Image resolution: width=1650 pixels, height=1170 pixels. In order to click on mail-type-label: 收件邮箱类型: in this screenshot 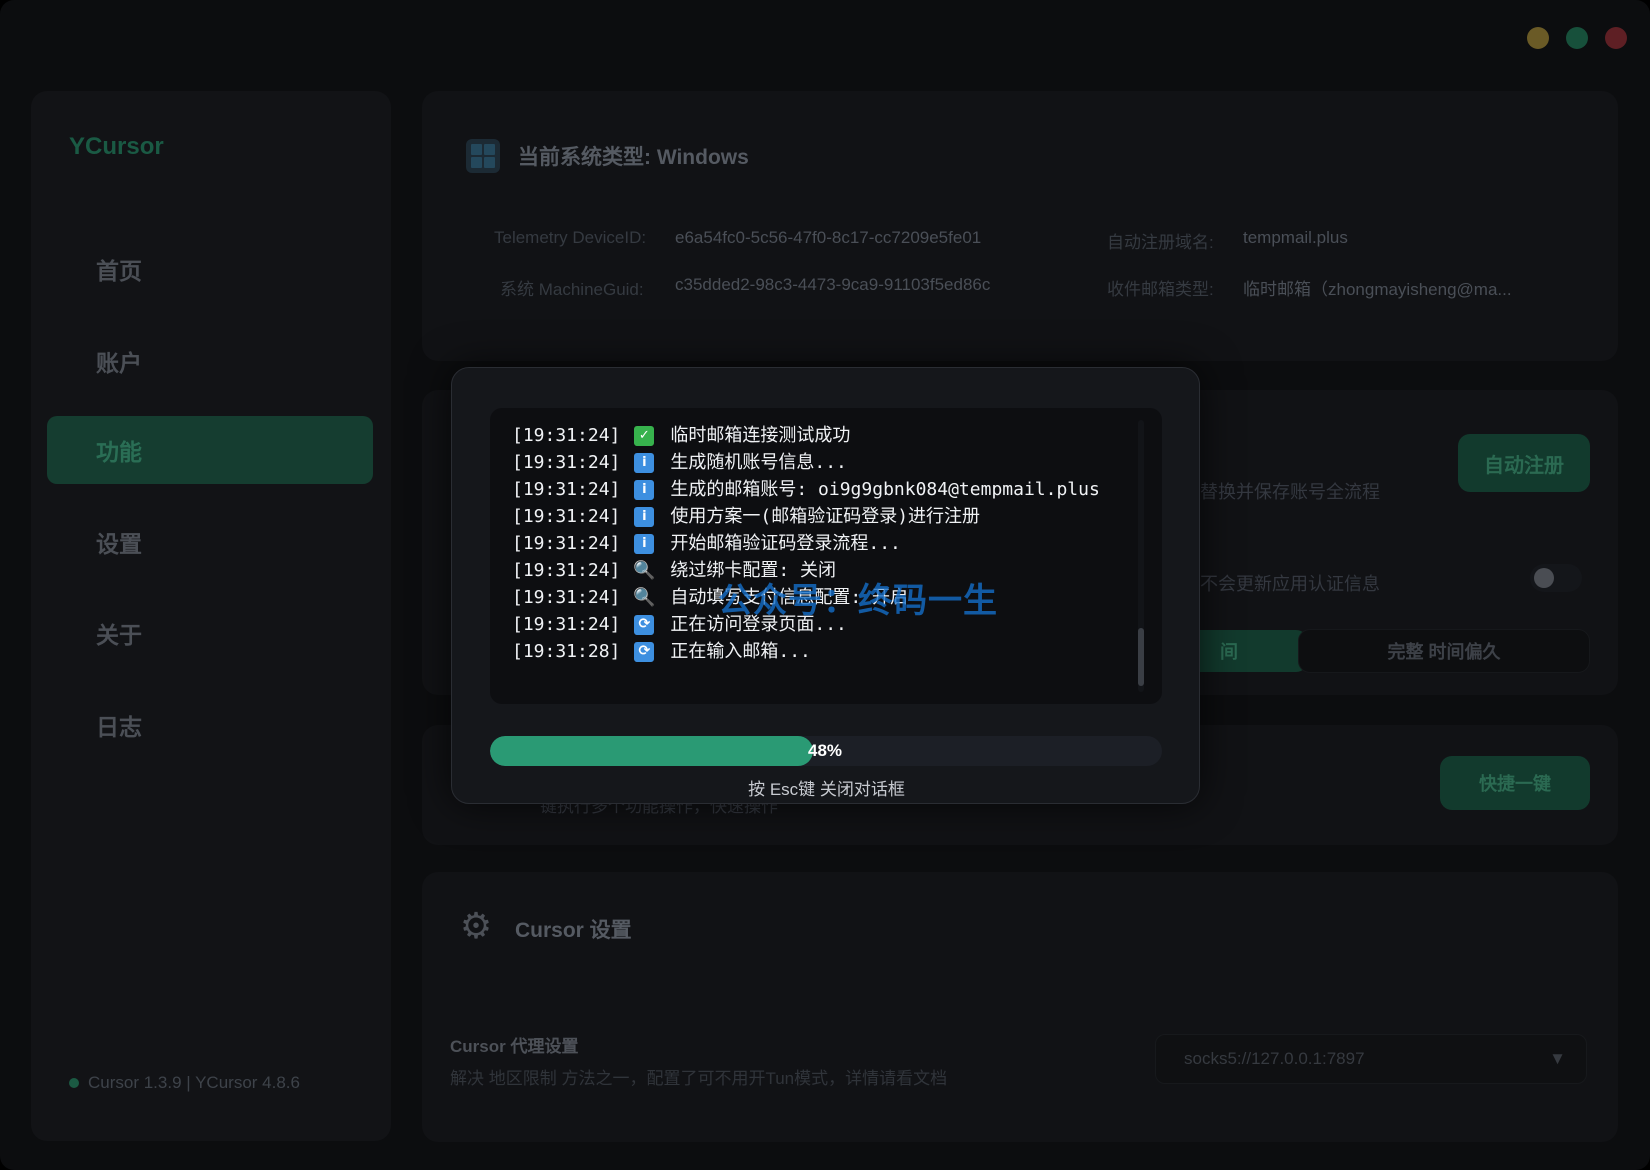, I will do `click(1160, 289)`.